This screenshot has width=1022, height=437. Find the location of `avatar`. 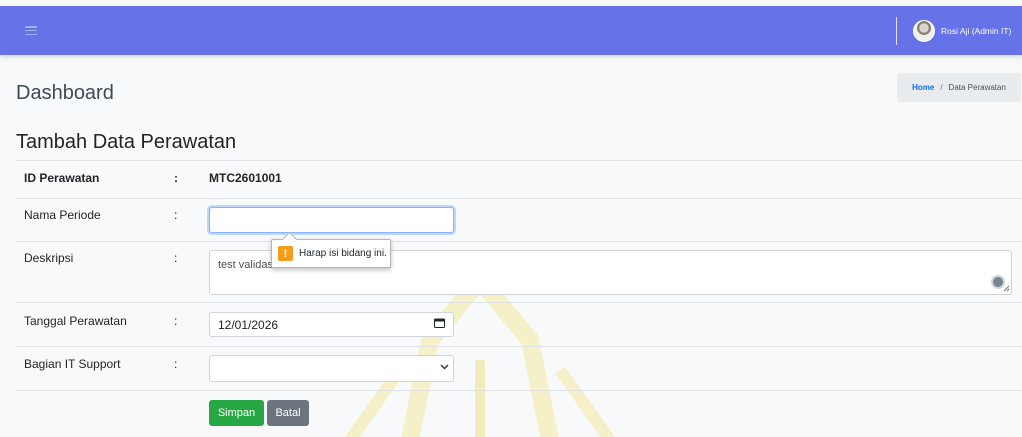

avatar is located at coordinates (924, 31).